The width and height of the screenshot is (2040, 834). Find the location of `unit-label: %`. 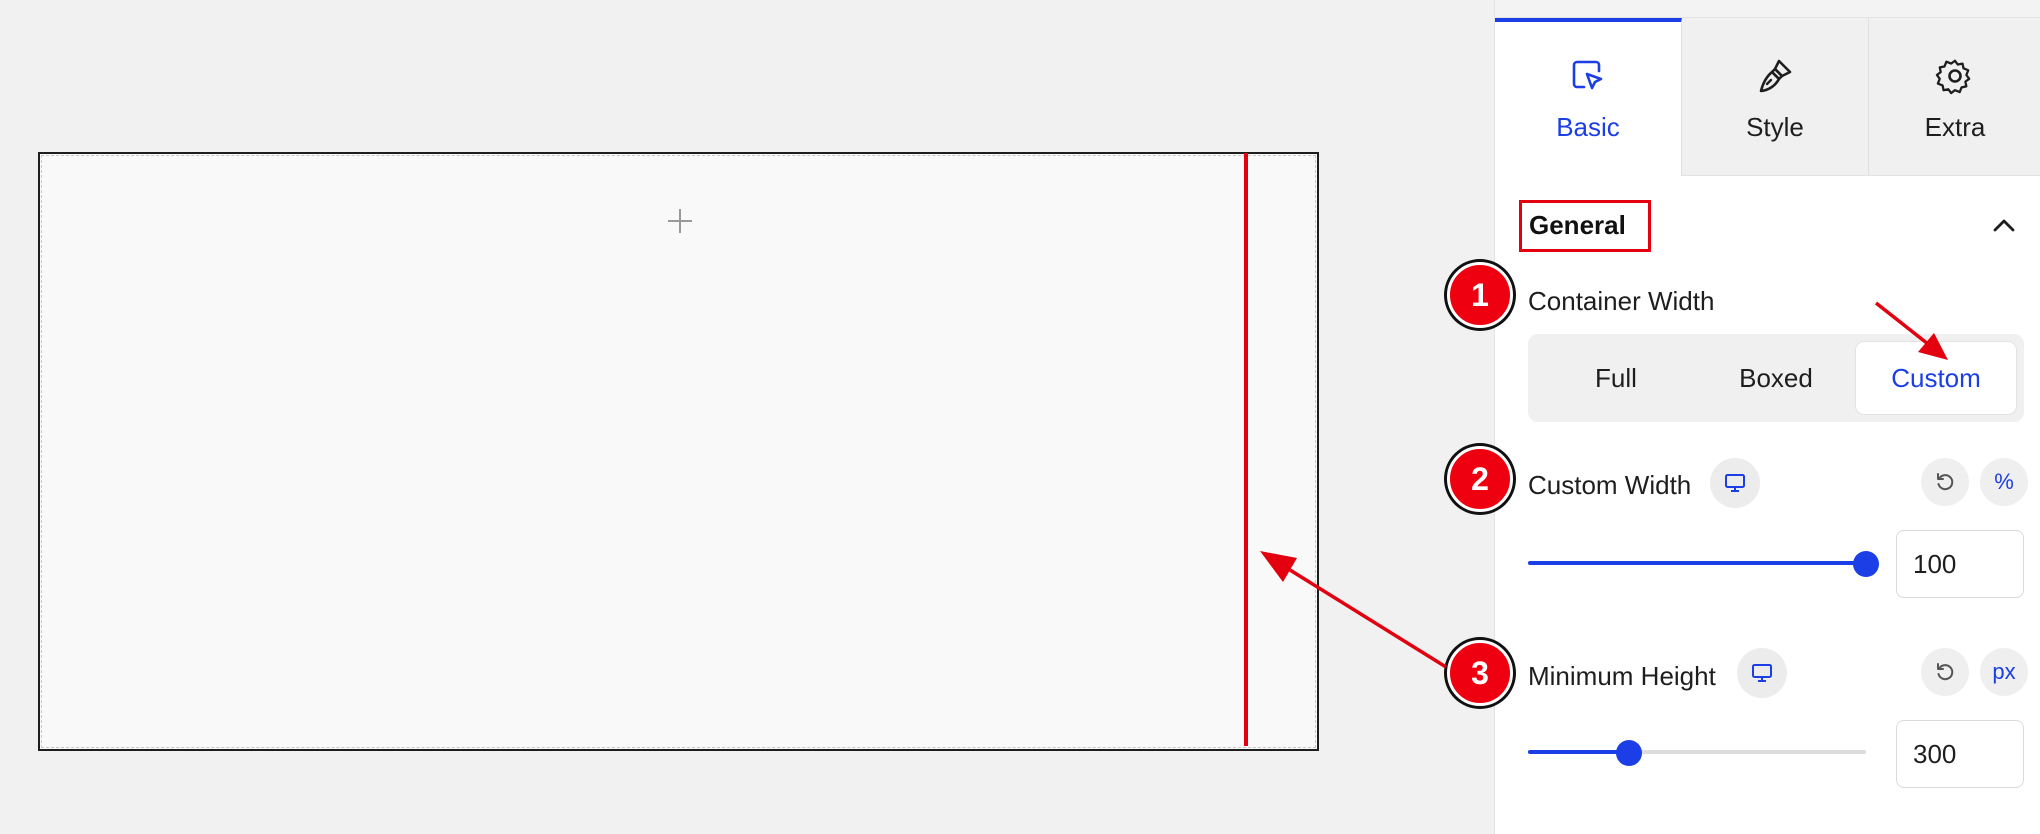

unit-label: % is located at coordinates (2004, 481).